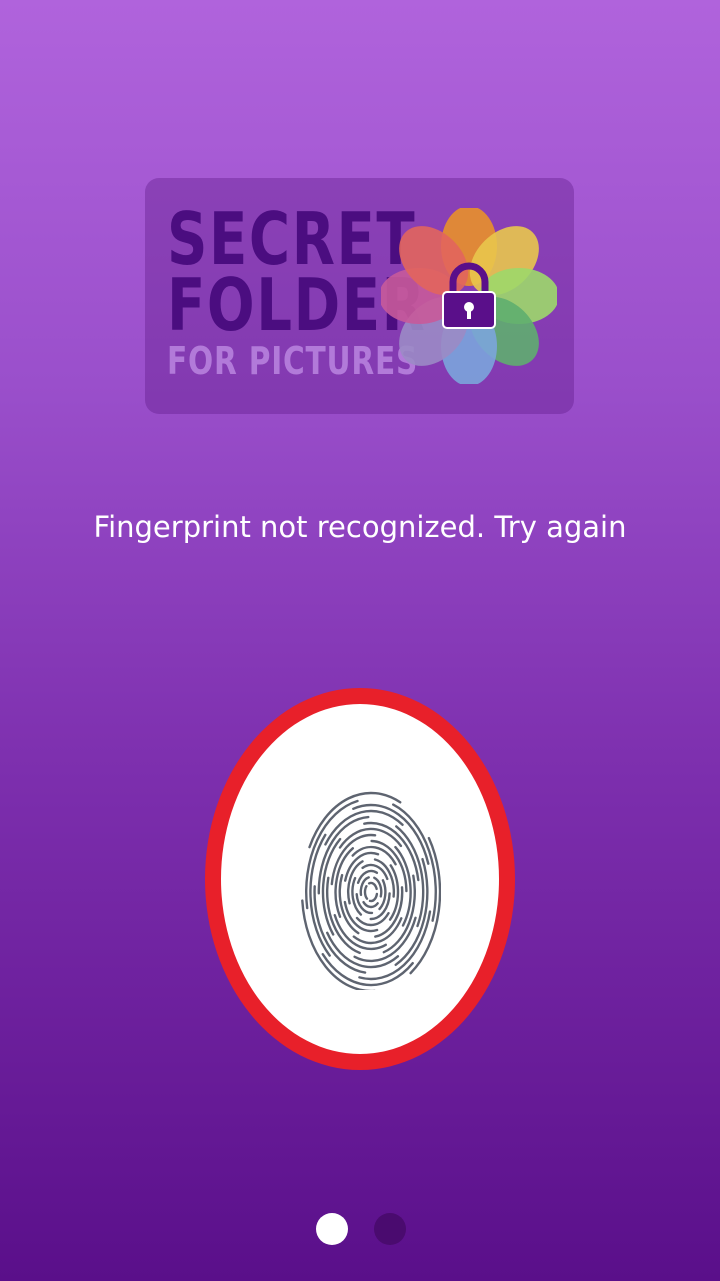 The height and width of the screenshot is (1281, 720). I want to click on fingerprint-scan-button, so click(360, 879).